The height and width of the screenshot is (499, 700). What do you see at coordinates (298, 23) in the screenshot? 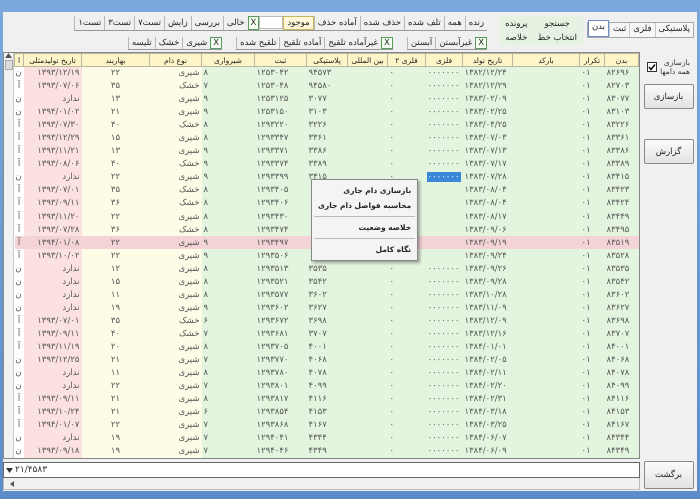
I see `filter-option: موجود` at bounding box center [298, 23].